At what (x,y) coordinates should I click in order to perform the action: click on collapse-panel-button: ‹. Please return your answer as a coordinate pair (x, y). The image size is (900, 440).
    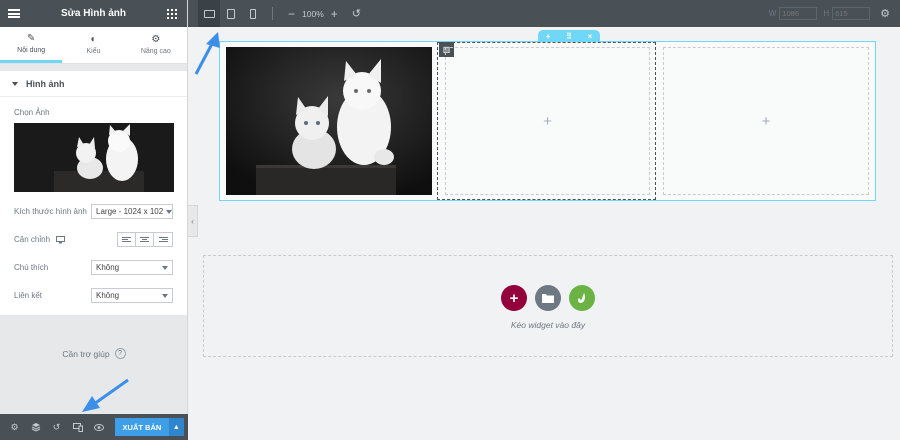
    Looking at the image, I should click on (193, 221).